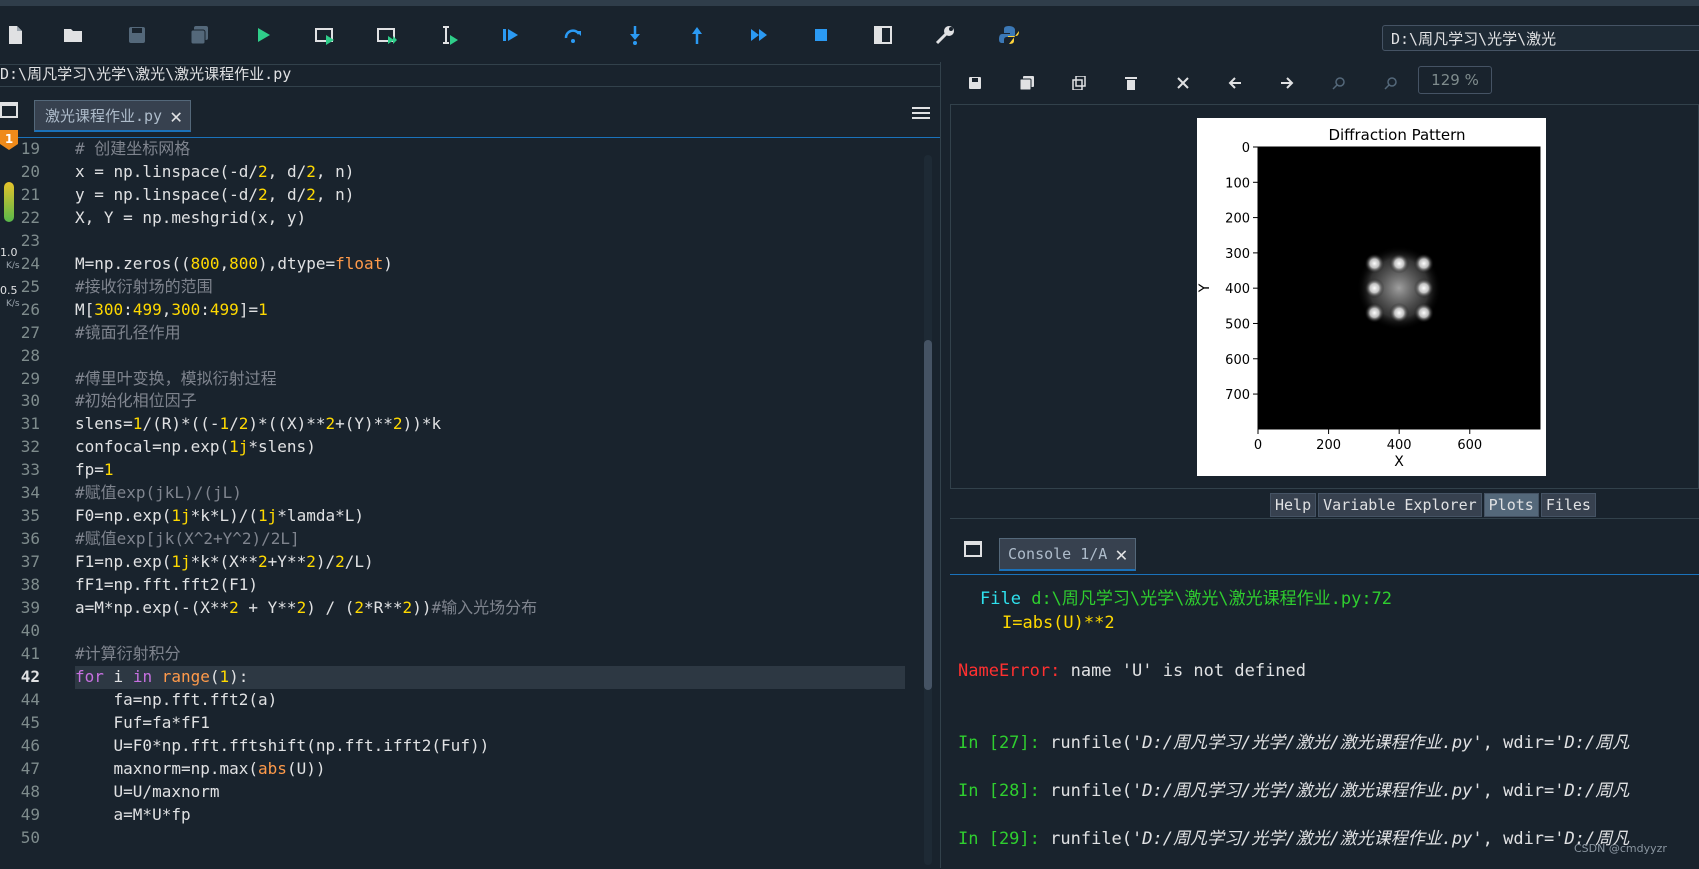 This screenshot has height=869, width=1699. I want to click on remove-all-icon, so click(1183, 83).